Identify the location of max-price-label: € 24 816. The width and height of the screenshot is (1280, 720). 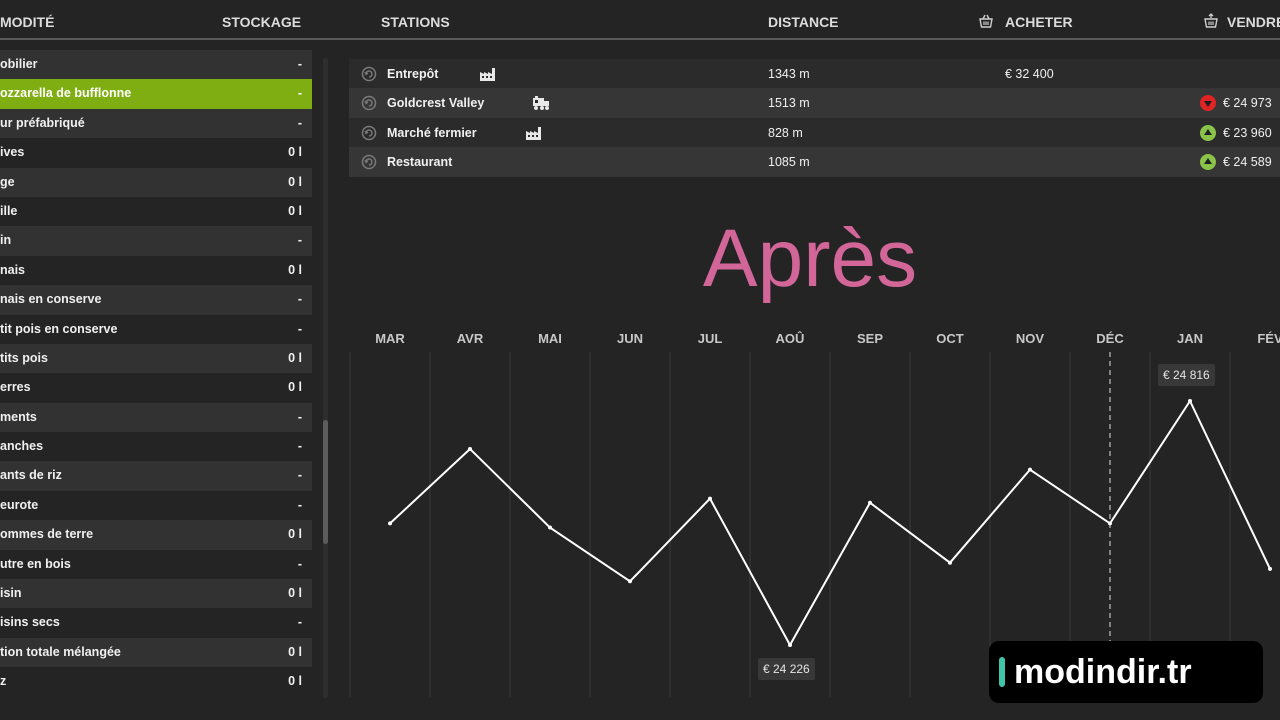
(1186, 375).